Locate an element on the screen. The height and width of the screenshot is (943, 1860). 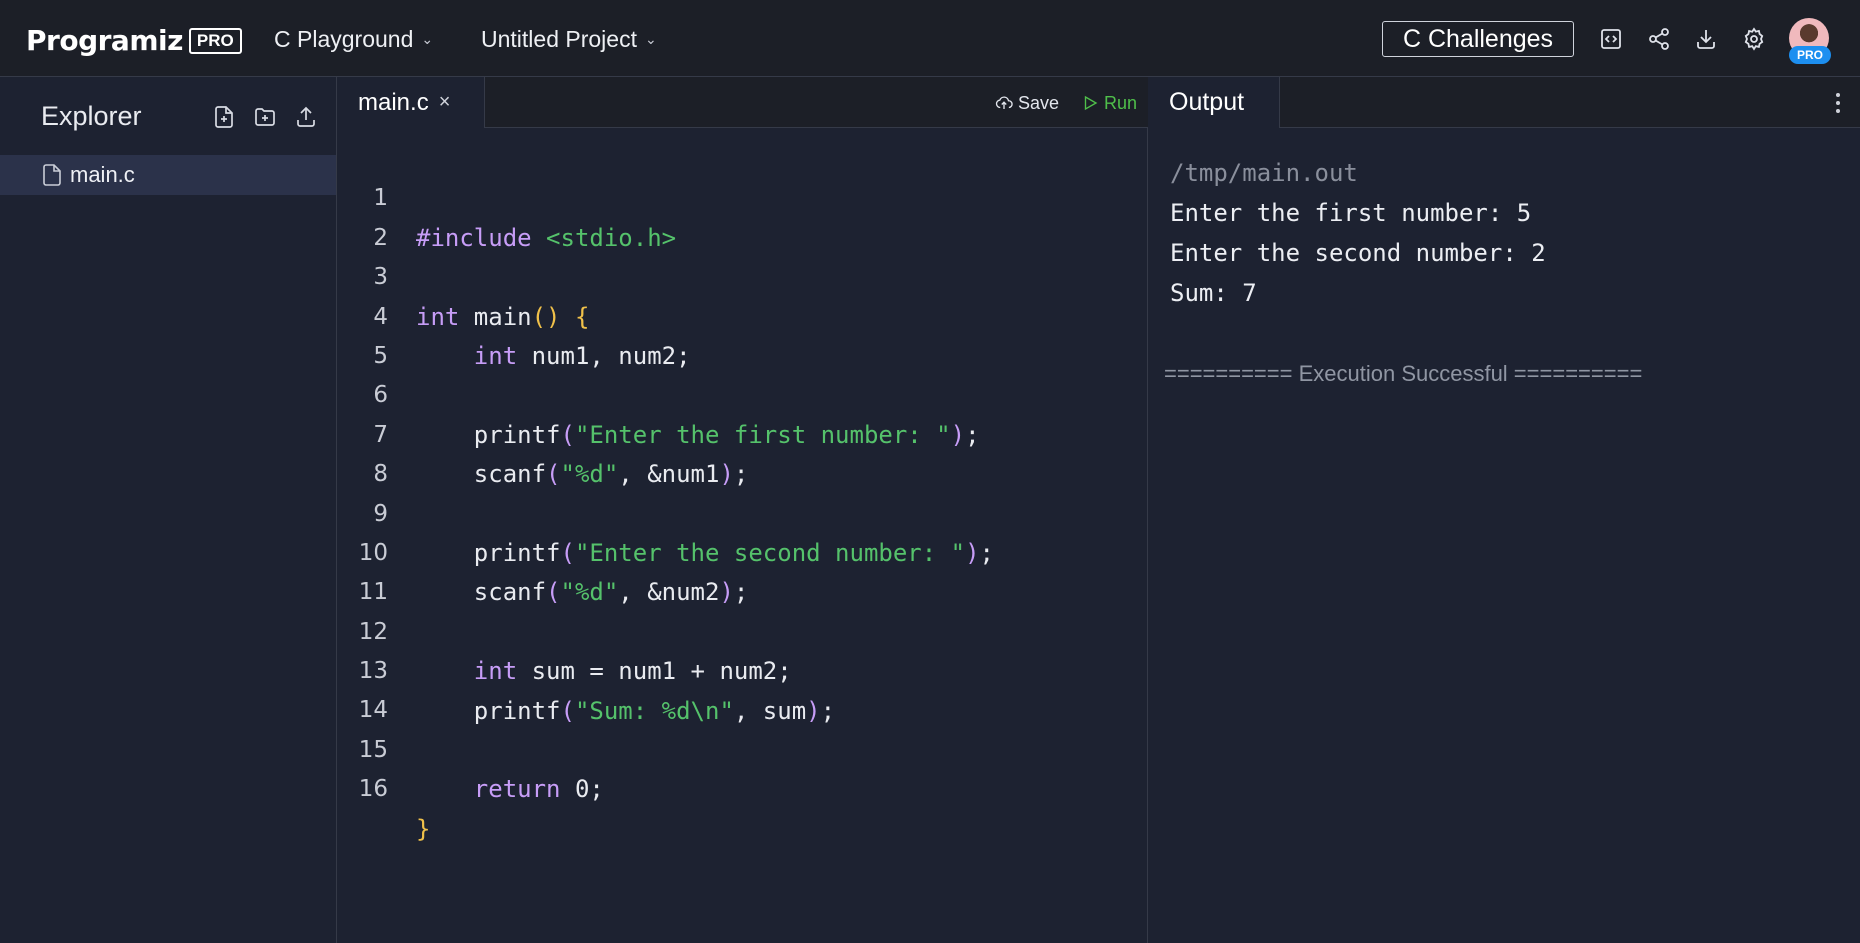
code-line: 5 is located at coordinates (743, 333).